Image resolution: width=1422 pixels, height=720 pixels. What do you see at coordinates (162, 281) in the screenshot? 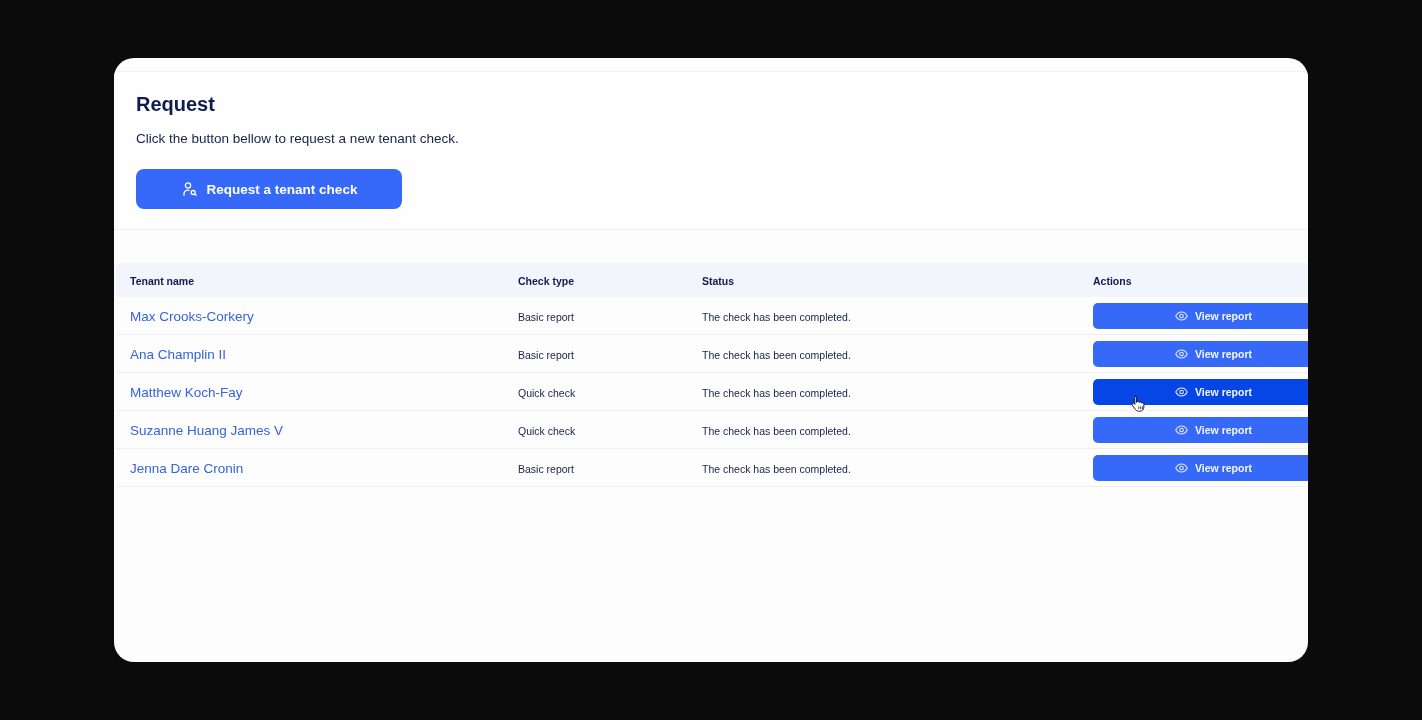
I see `column-header: Tenant name` at bounding box center [162, 281].